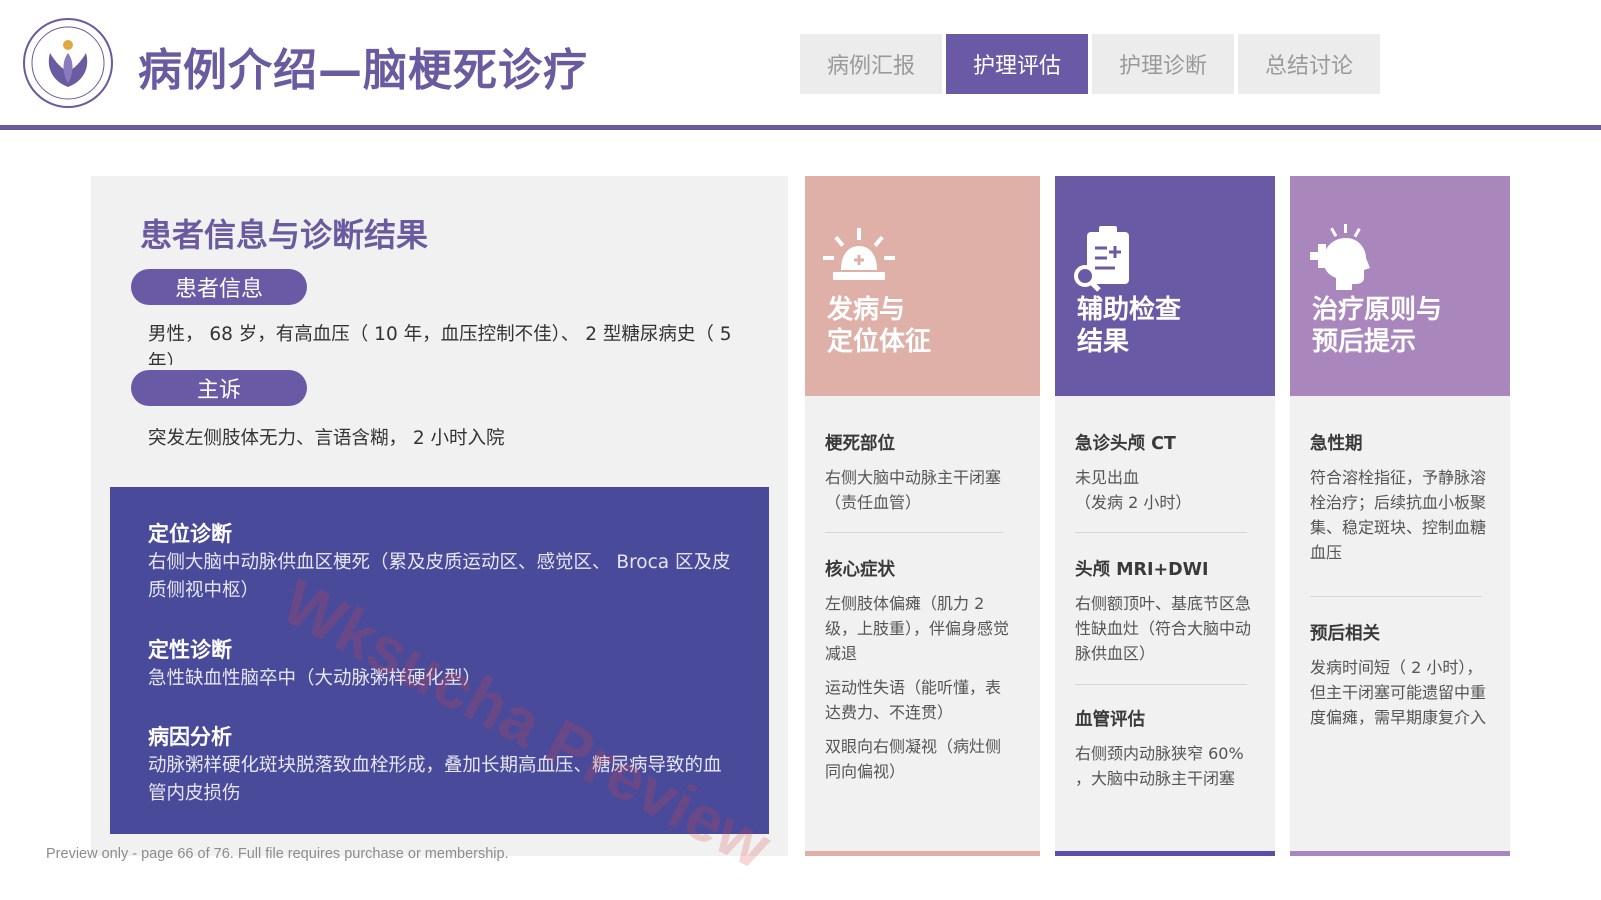  Describe the element at coordinates (1400, 286) in the screenshot. I see `column-header: 治疗原则与 预后提示` at that location.